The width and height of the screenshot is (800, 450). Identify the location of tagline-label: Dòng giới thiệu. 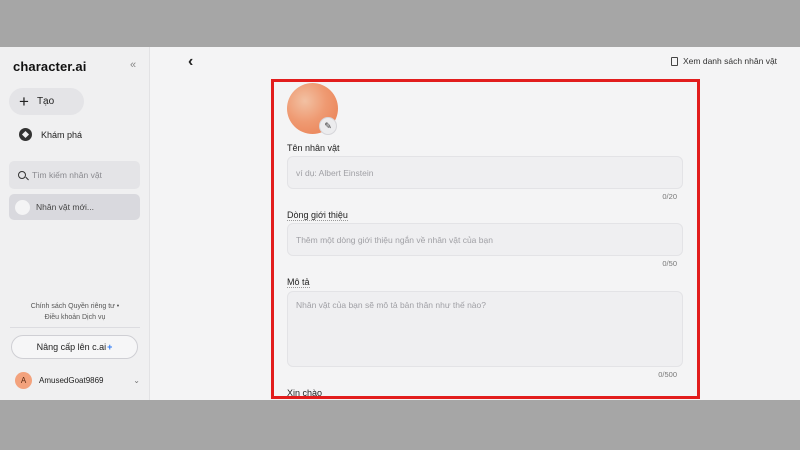
(317, 215).